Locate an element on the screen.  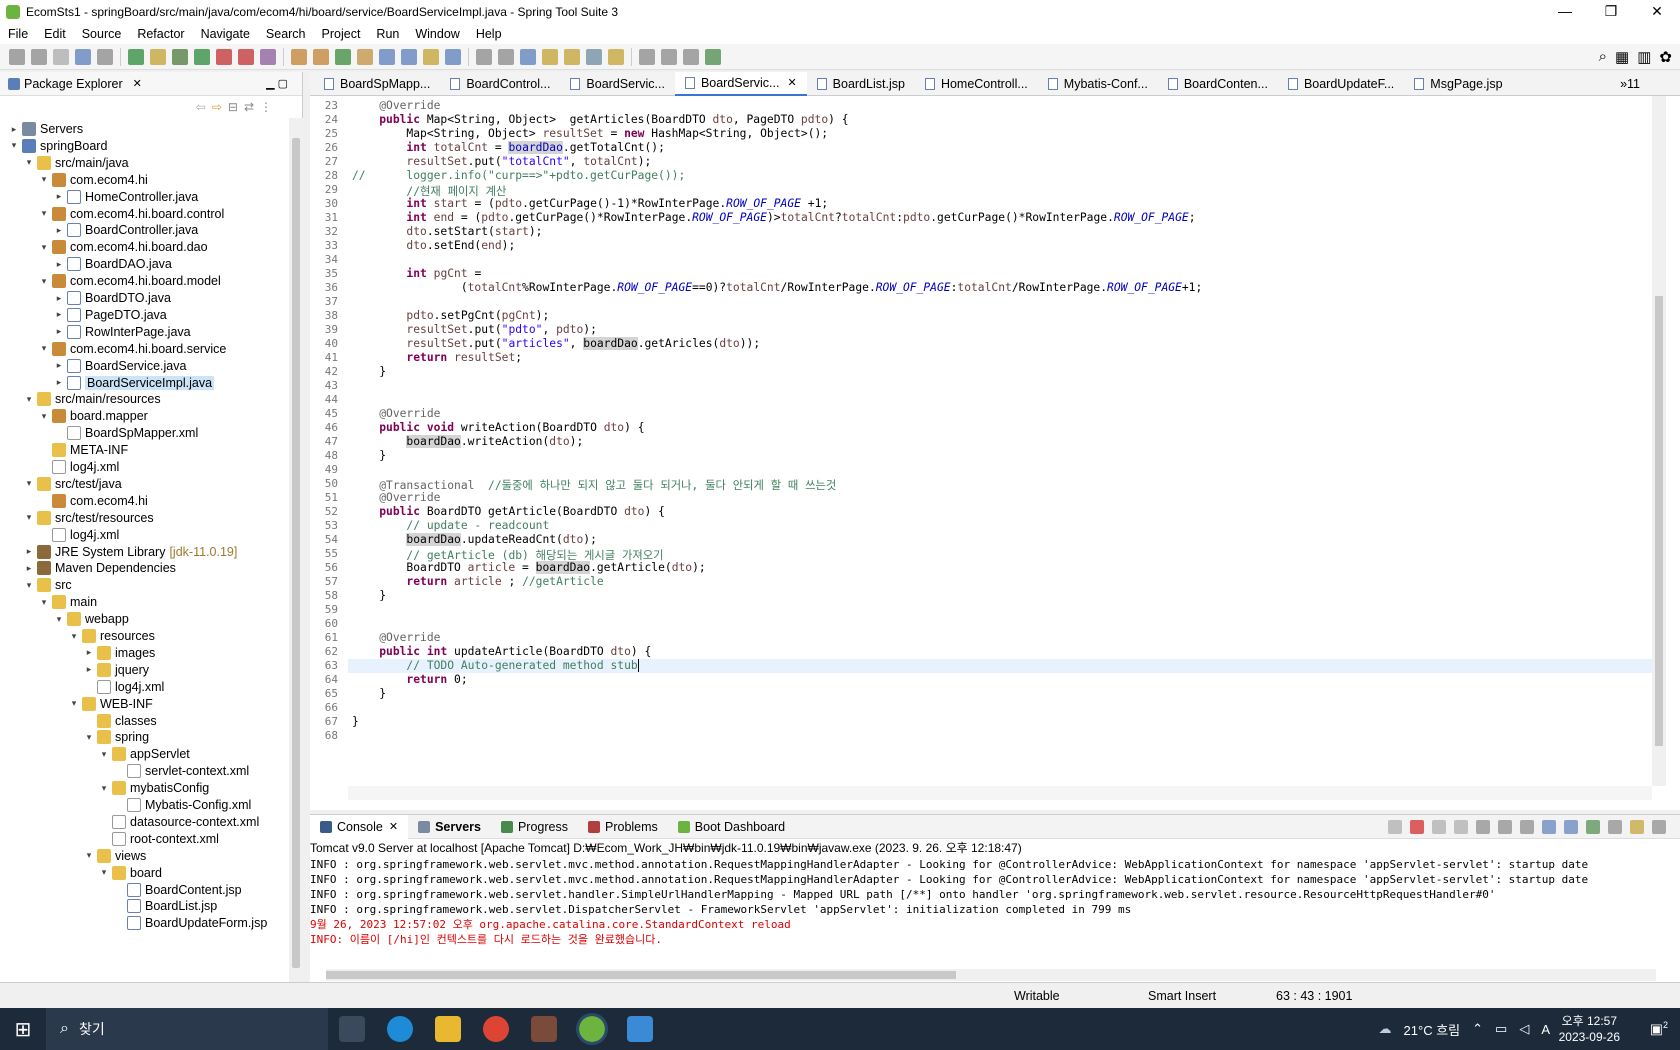
windows-start-icon: ⊞ is located at coordinates (23, 1029).